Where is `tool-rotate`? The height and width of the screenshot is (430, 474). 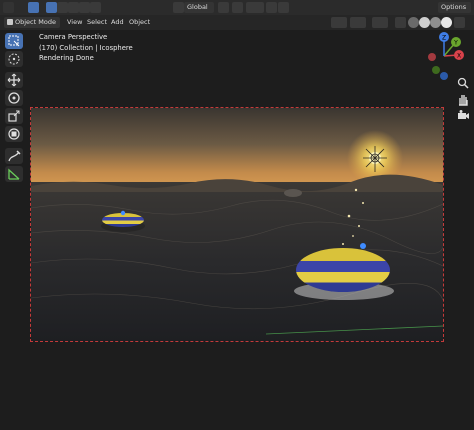 tool-rotate is located at coordinates (14, 98).